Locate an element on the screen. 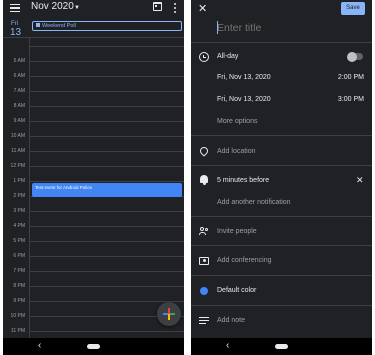 The width and height of the screenshot is (375, 355). time-label: 9 PM is located at coordinates (19, 301).